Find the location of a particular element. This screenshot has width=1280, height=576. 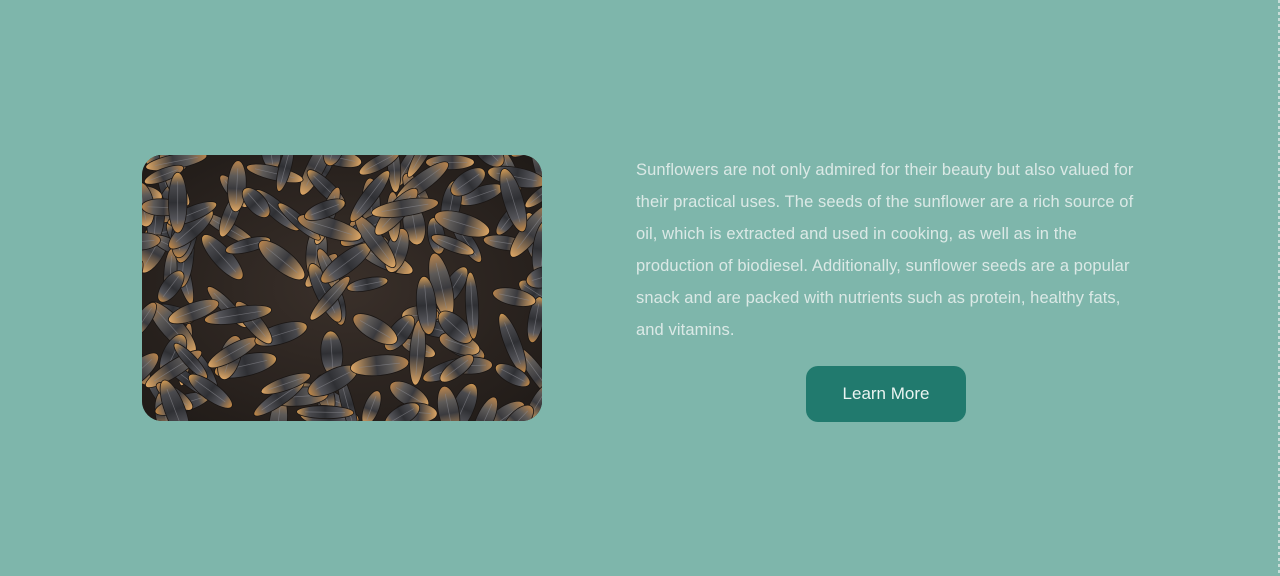

sunflower-seeds-image is located at coordinates (342, 288).